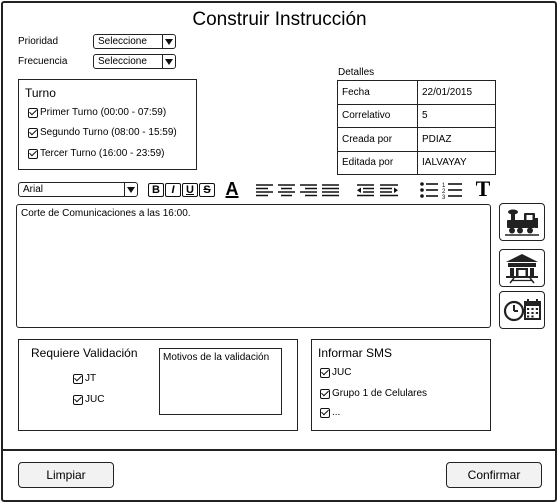 The height and width of the screenshot is (504, 559). Describe the element at coordinates (456, 139) in the screenshot. I see `detail-value: PDIAZ` at that location.